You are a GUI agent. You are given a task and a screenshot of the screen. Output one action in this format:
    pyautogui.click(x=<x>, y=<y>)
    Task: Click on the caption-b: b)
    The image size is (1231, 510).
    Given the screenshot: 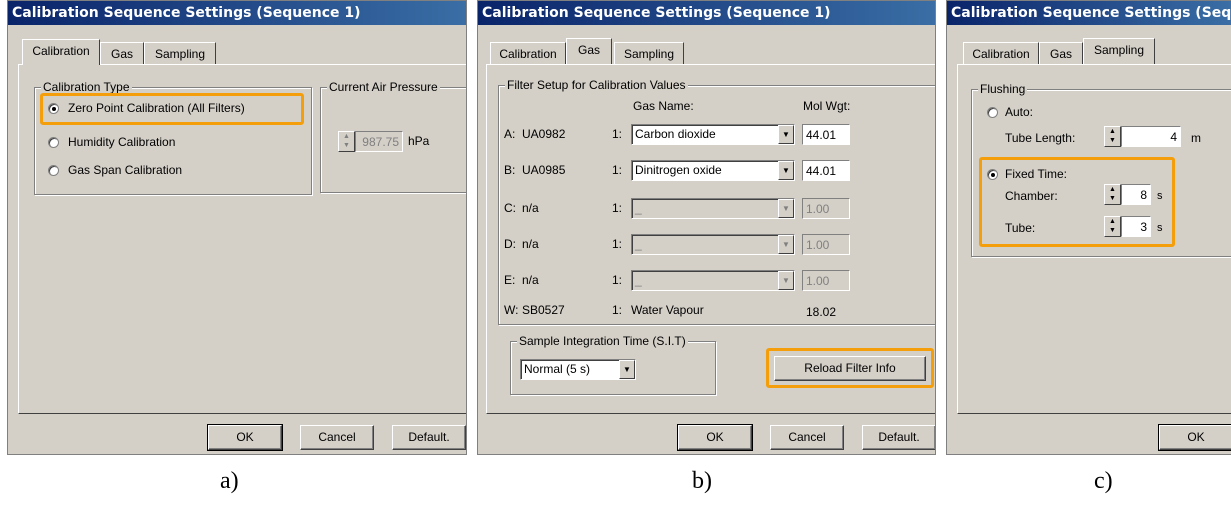 What is the action you would take?
    pyautogui.click(x=702, y=481)
    